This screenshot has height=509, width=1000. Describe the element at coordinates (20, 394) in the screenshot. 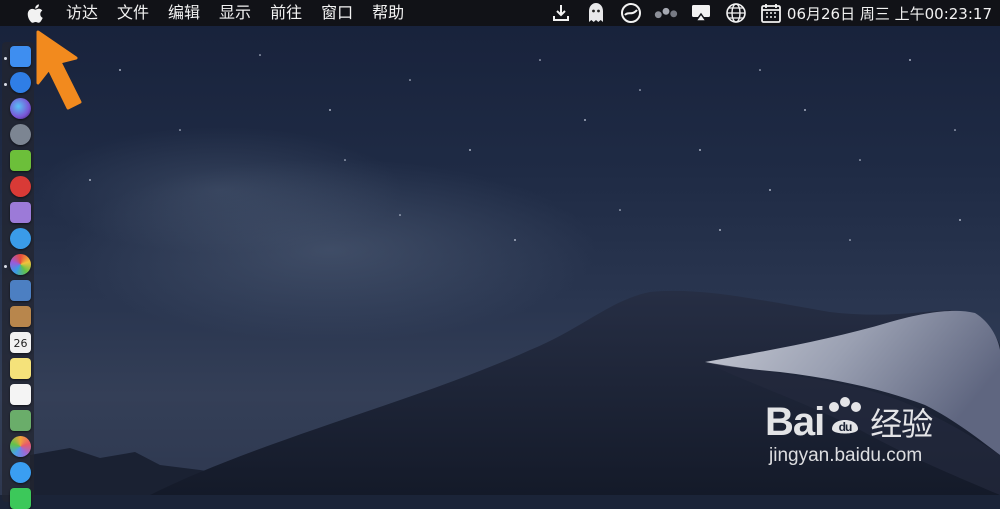

I see `reminders-icon` at that location.